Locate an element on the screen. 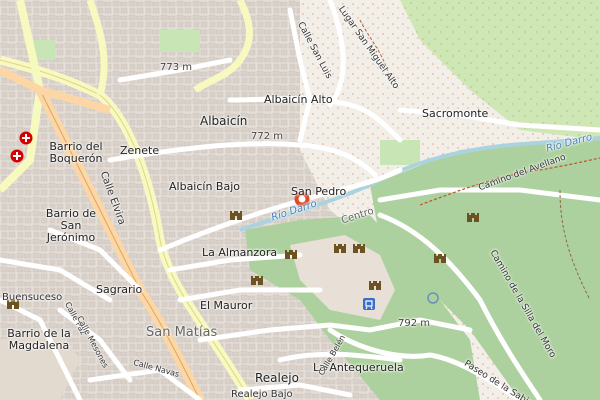 Image resolution: width=600 pixels, height=400 pixels. place-label: La Almanzora is located at coordinates (240, 252).